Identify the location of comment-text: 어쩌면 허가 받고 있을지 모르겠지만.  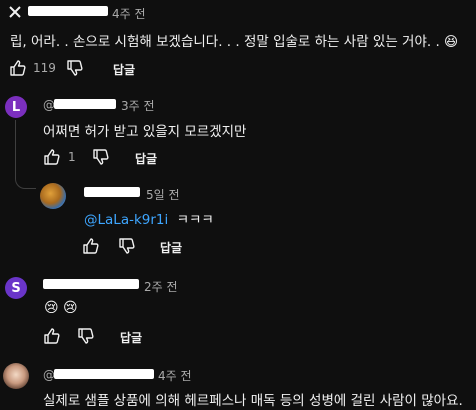
(145, 132).